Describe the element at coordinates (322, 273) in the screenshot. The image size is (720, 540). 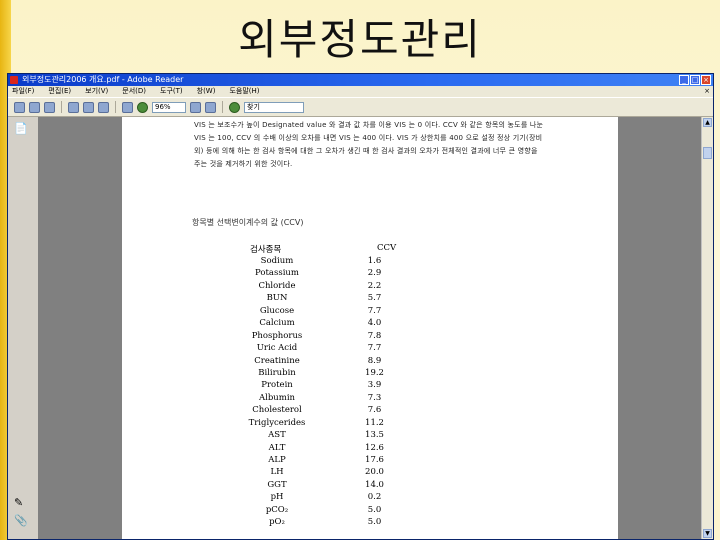
I see `table-row: Potassium 2.9` at that location.